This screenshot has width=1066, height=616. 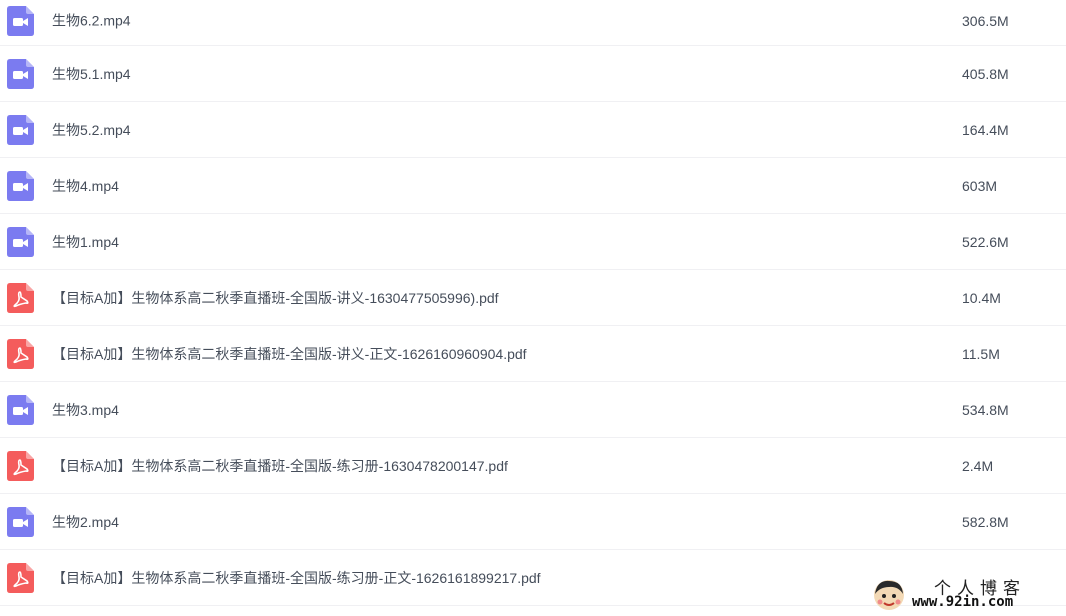 What do you see at coordinates (985, 73) in the screenshot?
I see `file-size: 405.8M` at bounding box center [985, 73].